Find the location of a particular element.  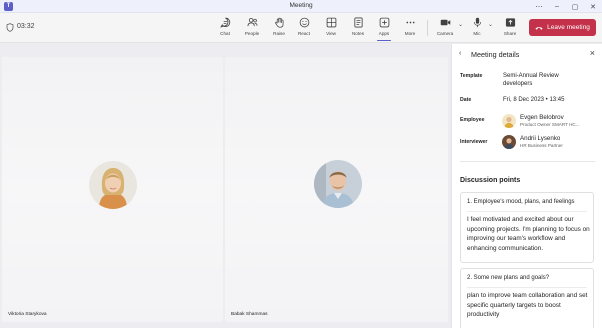

back-chevron-icon: ‹ is located at coordinates (460, 53).